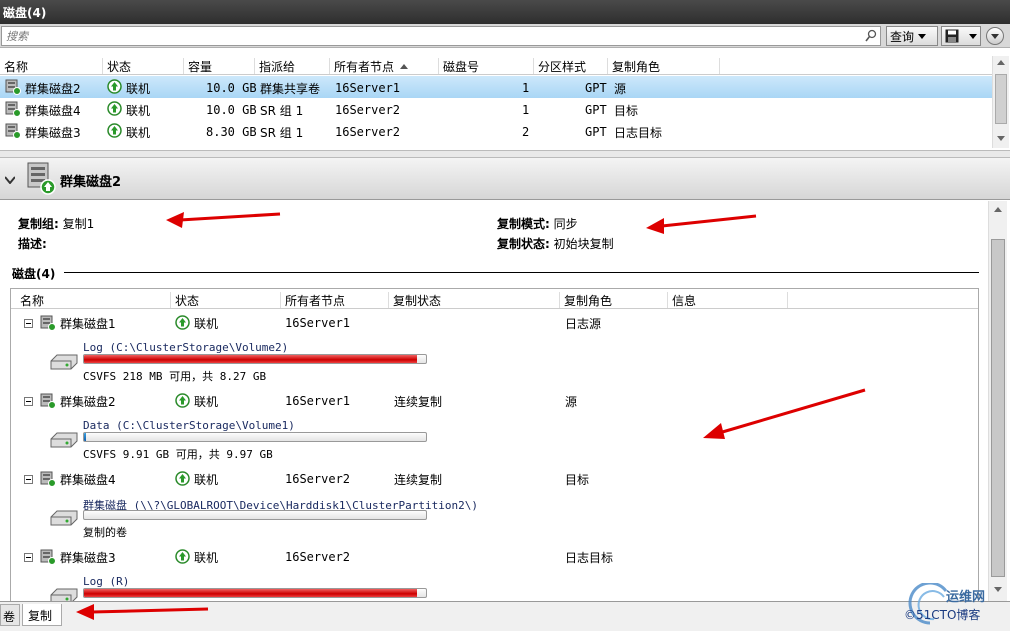 Image resolution: width=1010 pixels, height=631 pixels. I want to click on replication-status-label: 复制状态:, so click(523, 244).